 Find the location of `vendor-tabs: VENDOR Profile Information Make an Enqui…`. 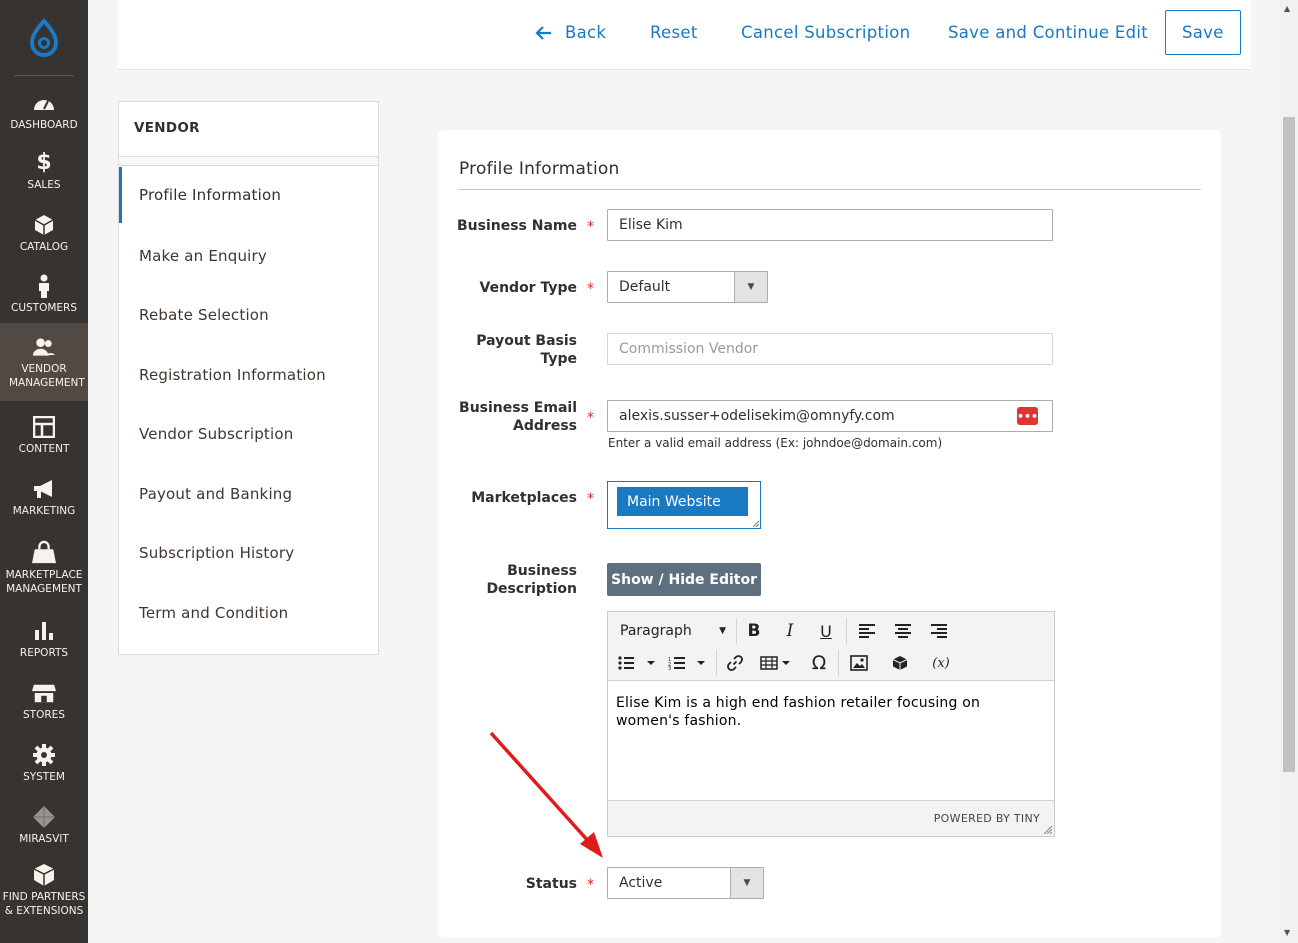

vendor-tabs: VENDOR Profile Information Make an Enqui… is located at coordinates (248, 378).